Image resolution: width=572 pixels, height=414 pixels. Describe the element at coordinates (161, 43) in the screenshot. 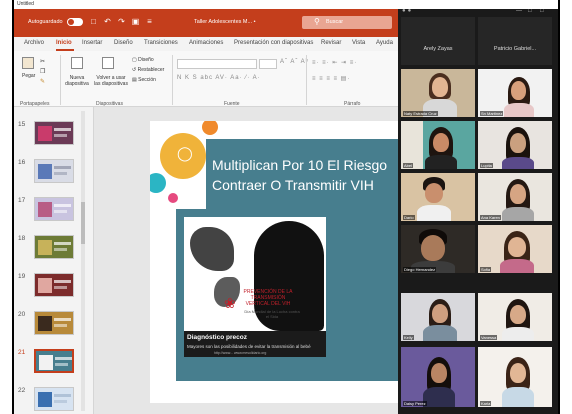

I see `tab-transiciones: Transiciones` at that location.